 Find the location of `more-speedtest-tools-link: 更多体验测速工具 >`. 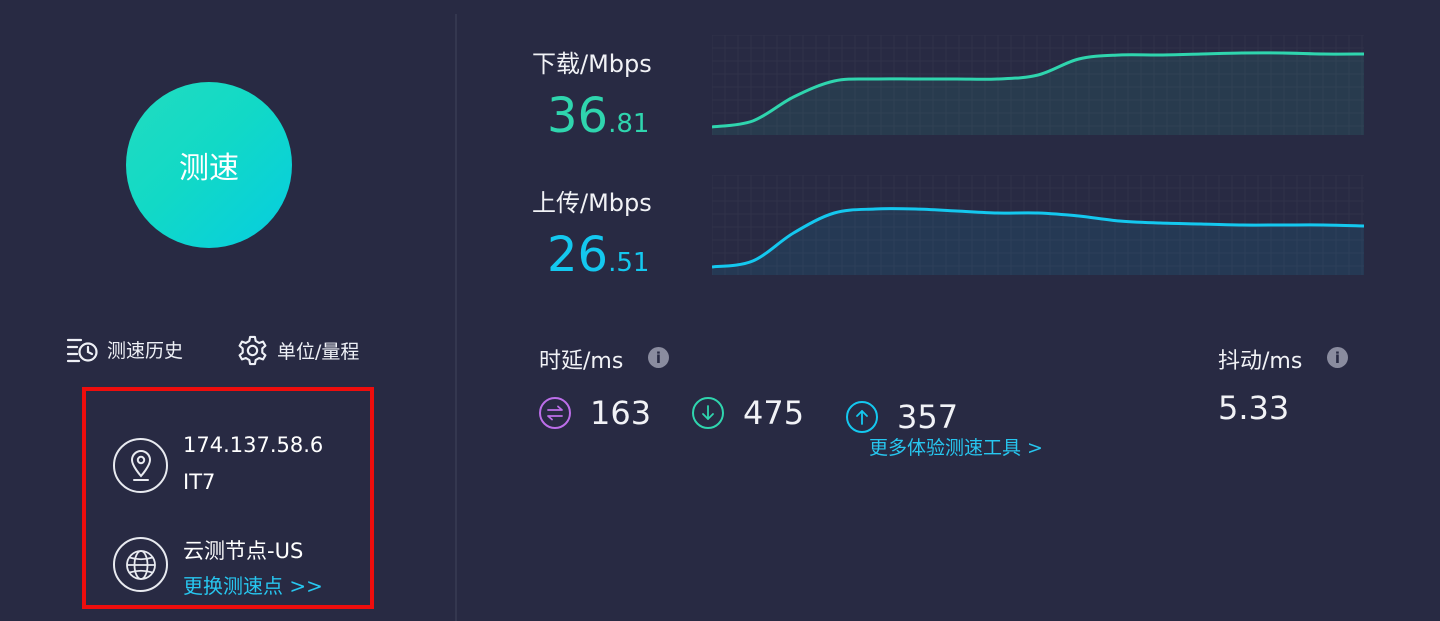

more-speedtest-tools-link: 更多体验测速工具 > is located at coordinates (956, 446).